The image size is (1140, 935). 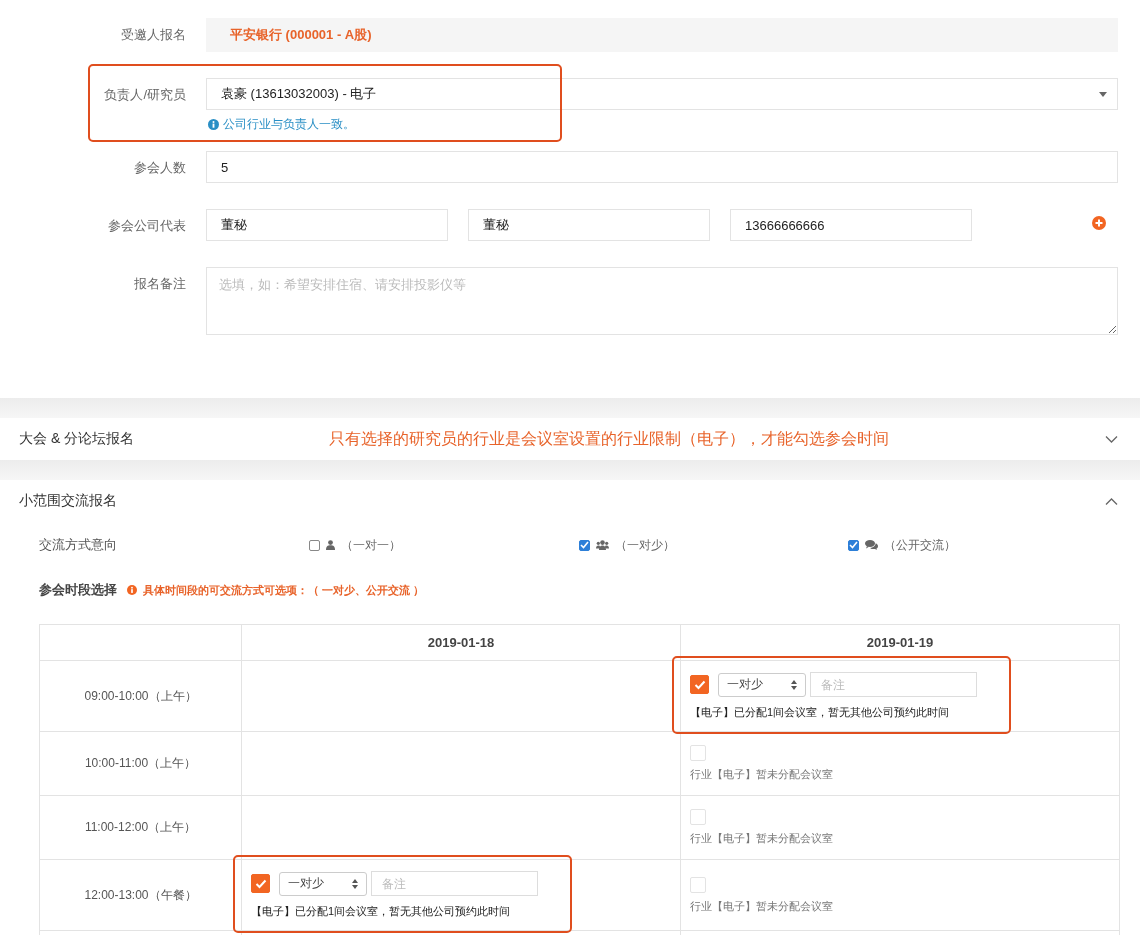 I want to click on section-title: 大会 & 分论坛报名, so click(x=174, y=439).